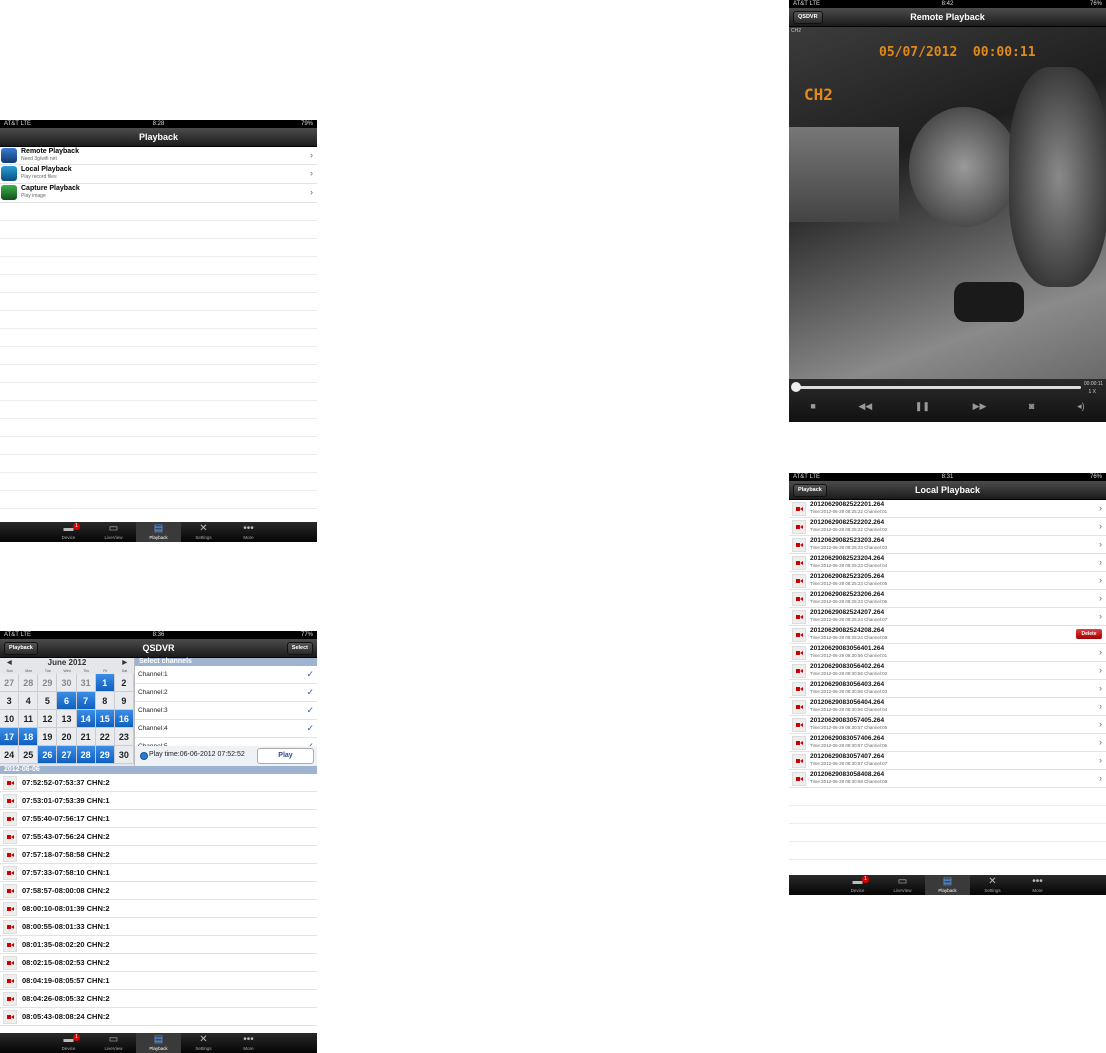 The width and height of the screenshot is (1106, 1053). What do you see at coordinates (865, 406) in the screenshot?
I see `rewind-icon: ◀◀` at bounding box center [865, 406].